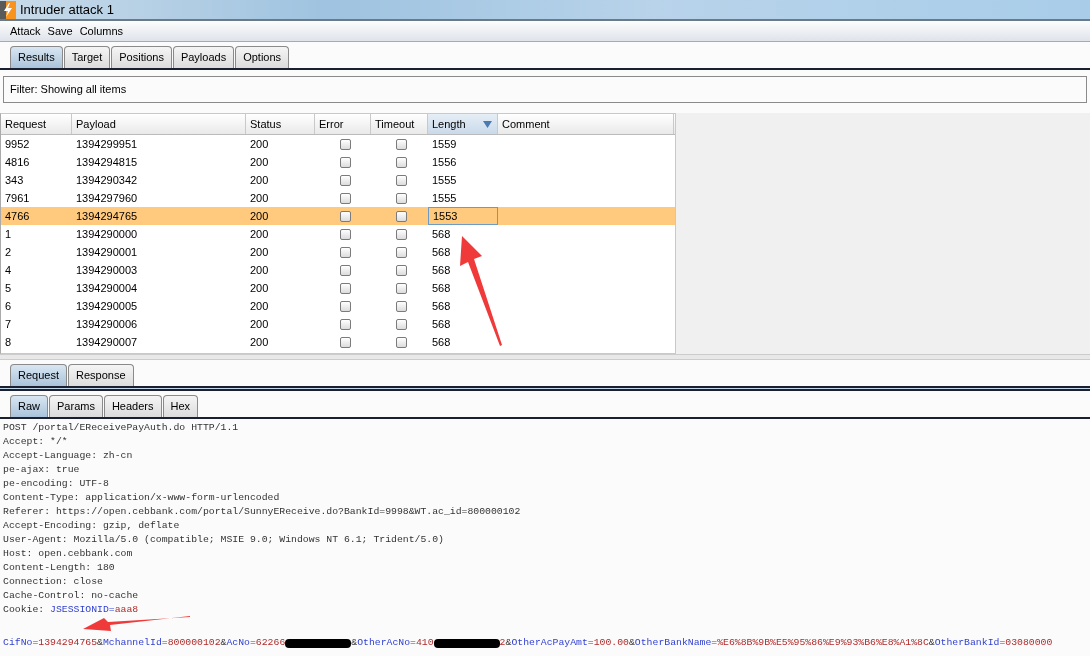 The height and width of the screenshot is (656, 1090). Describe the element at coordinates (107, 144) in the screenshot. I see `table-cell-text: 1394299951` at that location.